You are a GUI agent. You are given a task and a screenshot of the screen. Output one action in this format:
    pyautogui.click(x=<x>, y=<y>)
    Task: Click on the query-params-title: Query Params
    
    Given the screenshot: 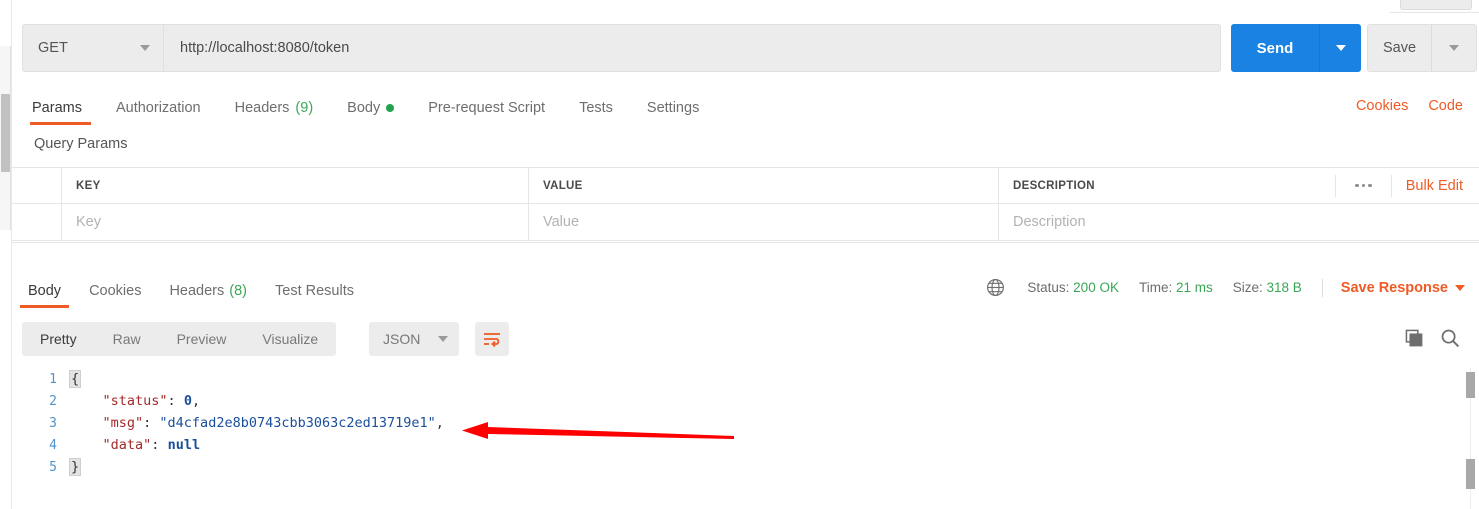 What is the action you would take?
    pyautogui.click(x=81, y=144)
    